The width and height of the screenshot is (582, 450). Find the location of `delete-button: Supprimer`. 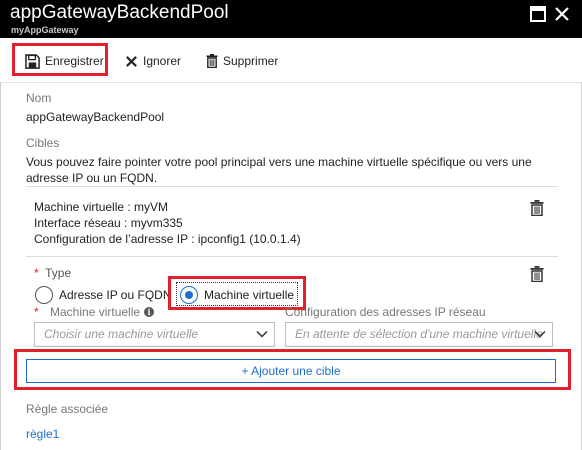

delete-button: Supprimer is located at coordinates (242, 61).